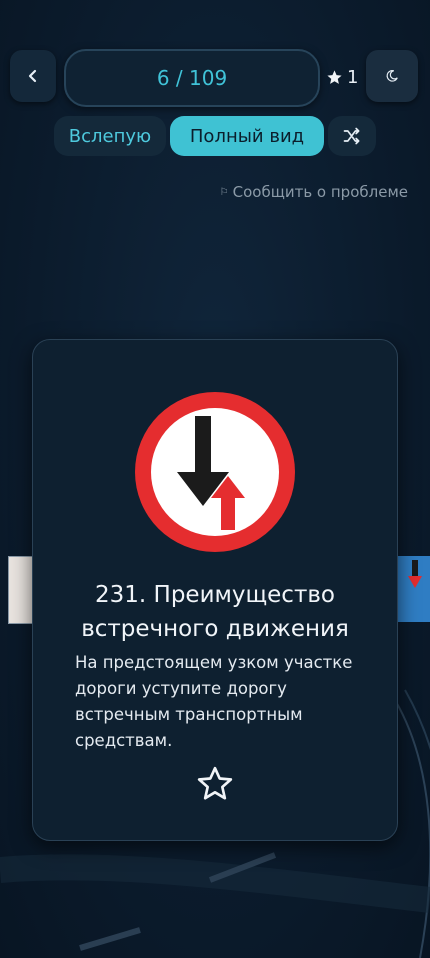  Describe the element at coordinates (215, 472) in the screenshot. I see `sign-image` at that location.